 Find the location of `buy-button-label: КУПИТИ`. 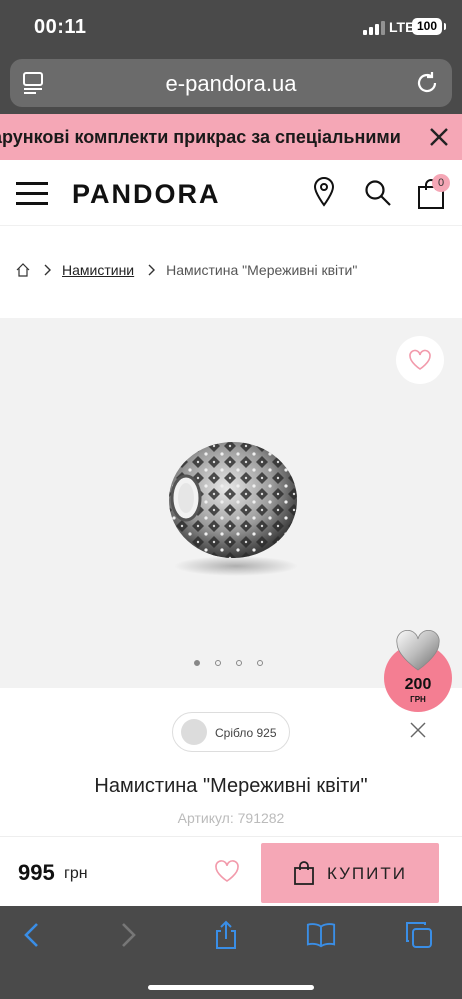

buy-button-label: КУПИТИ is located at coordinates (367, 873).